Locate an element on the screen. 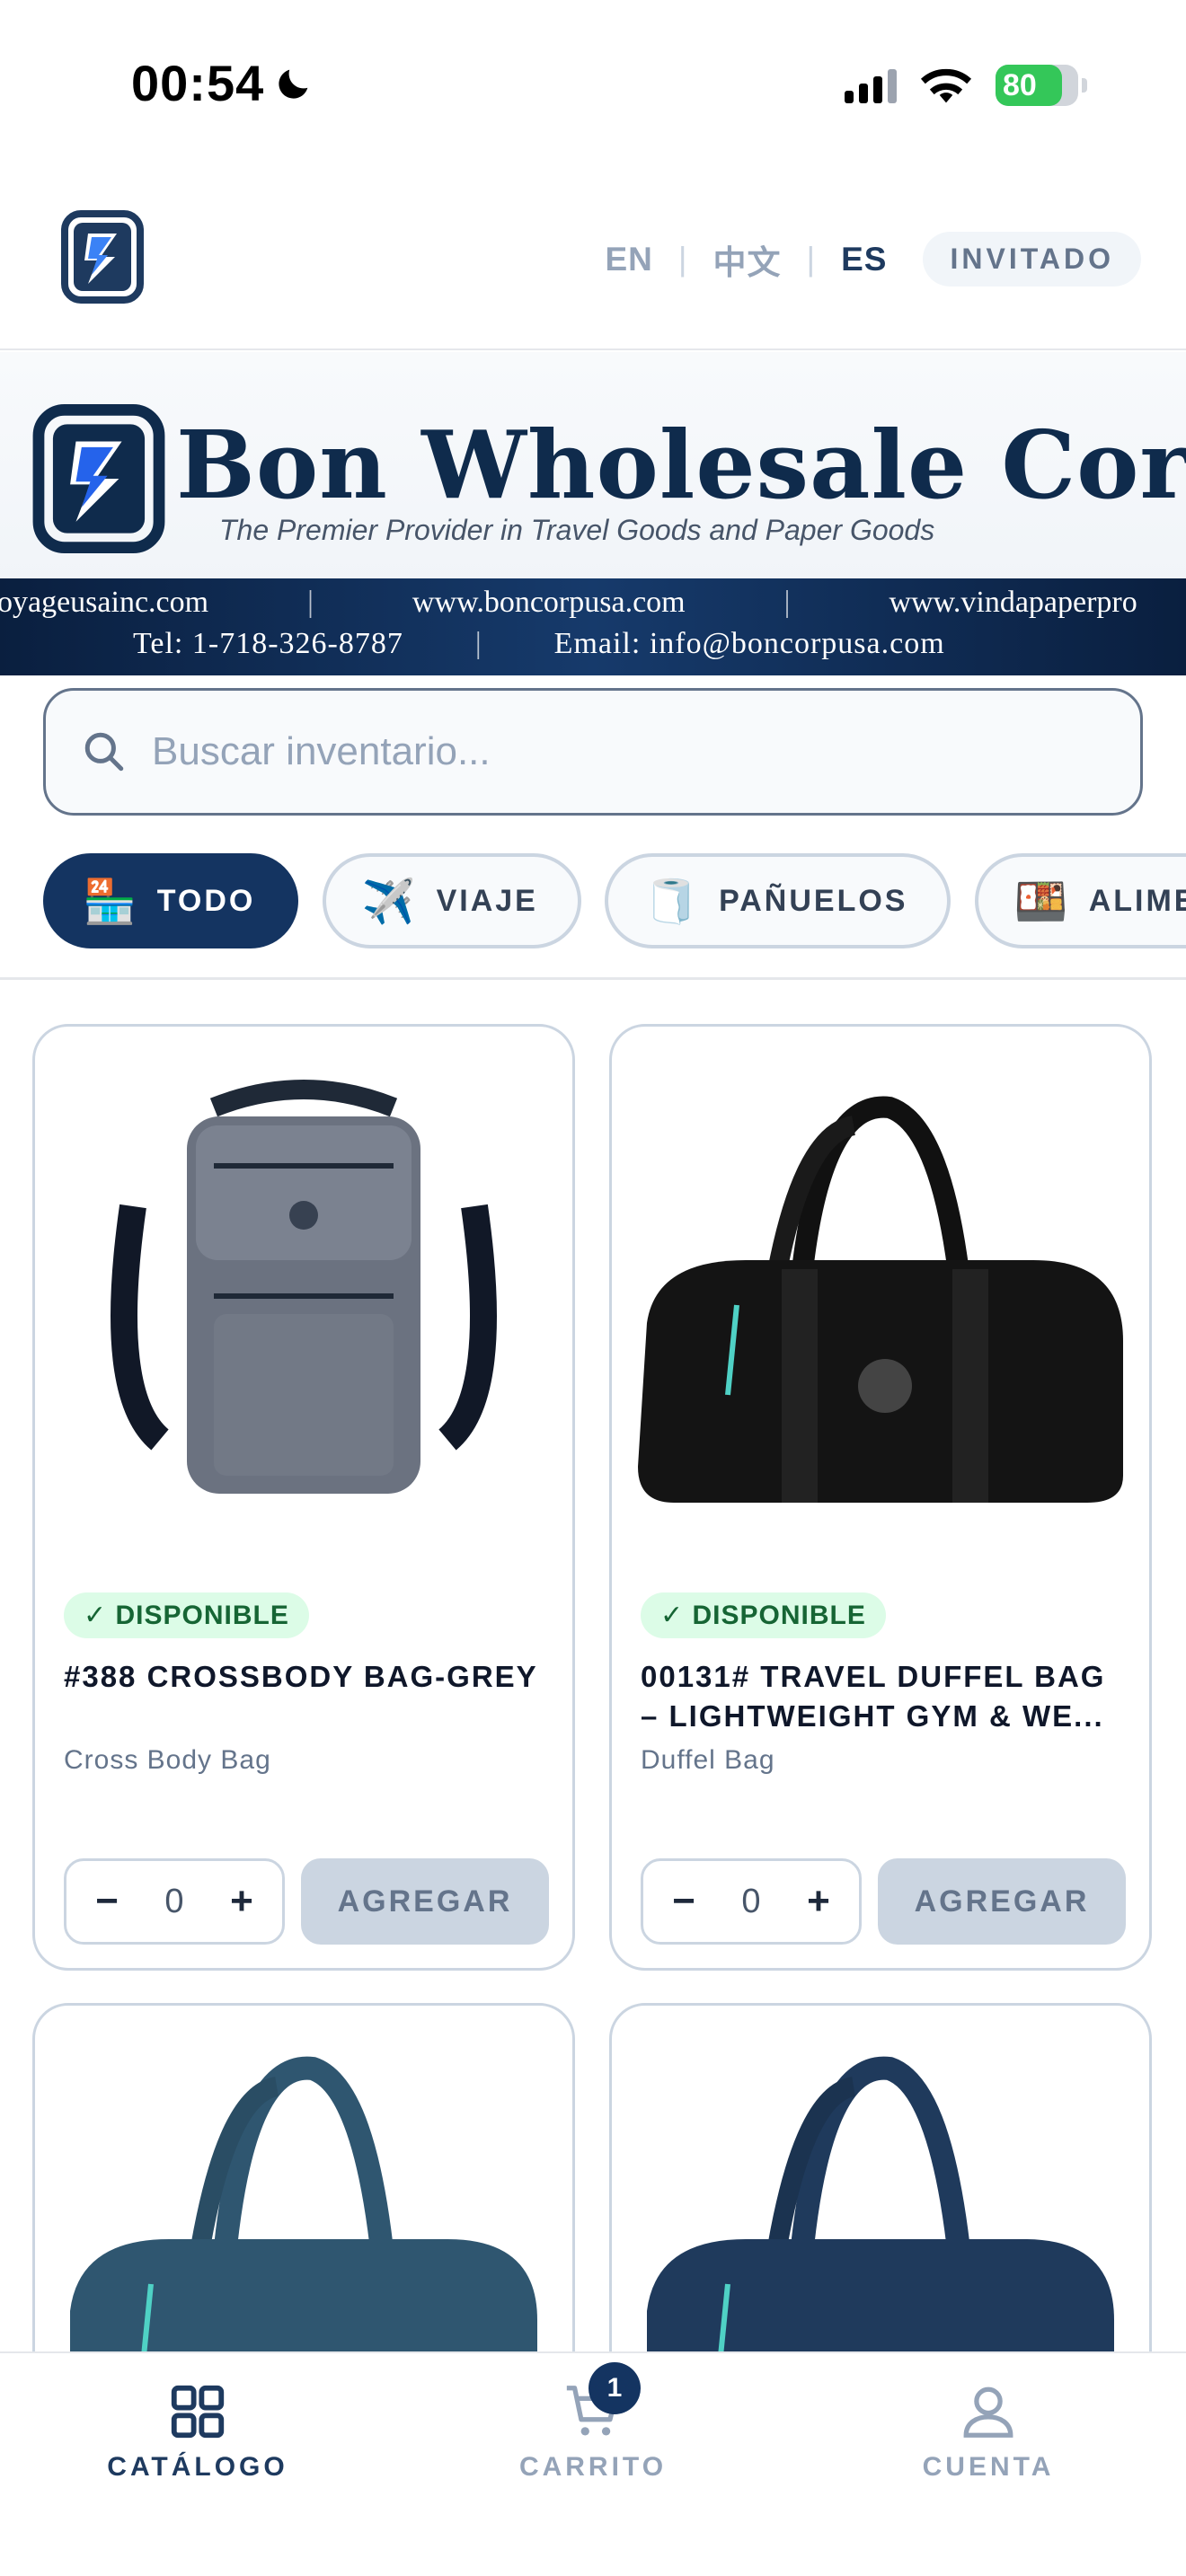 The image size is (1186, 2576). nav-account: CUENTA is located at coordinates (988, 2431).